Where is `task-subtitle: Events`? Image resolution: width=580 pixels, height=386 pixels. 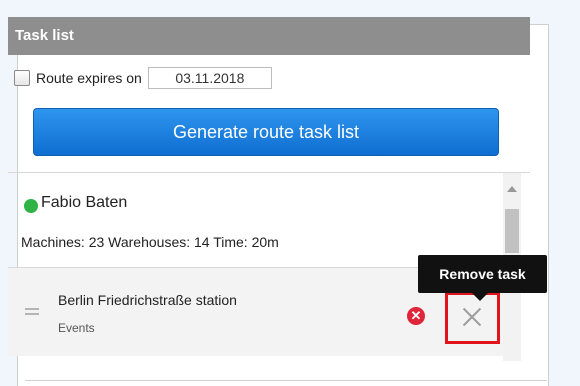
task-subtitle: Events is located at coordinates (76, 328).